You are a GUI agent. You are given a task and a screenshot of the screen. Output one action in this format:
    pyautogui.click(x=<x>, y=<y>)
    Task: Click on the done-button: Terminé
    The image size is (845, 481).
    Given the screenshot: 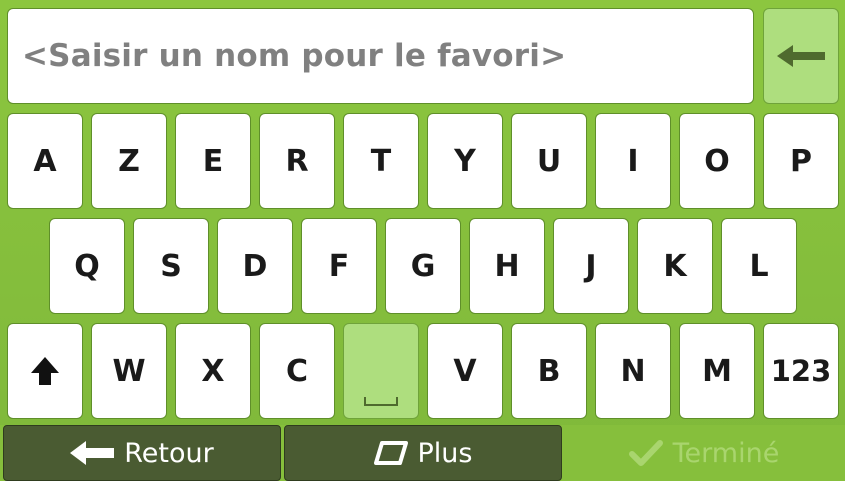 What is the action you would take?
    pyautogui.click(x=704, y=453)
    